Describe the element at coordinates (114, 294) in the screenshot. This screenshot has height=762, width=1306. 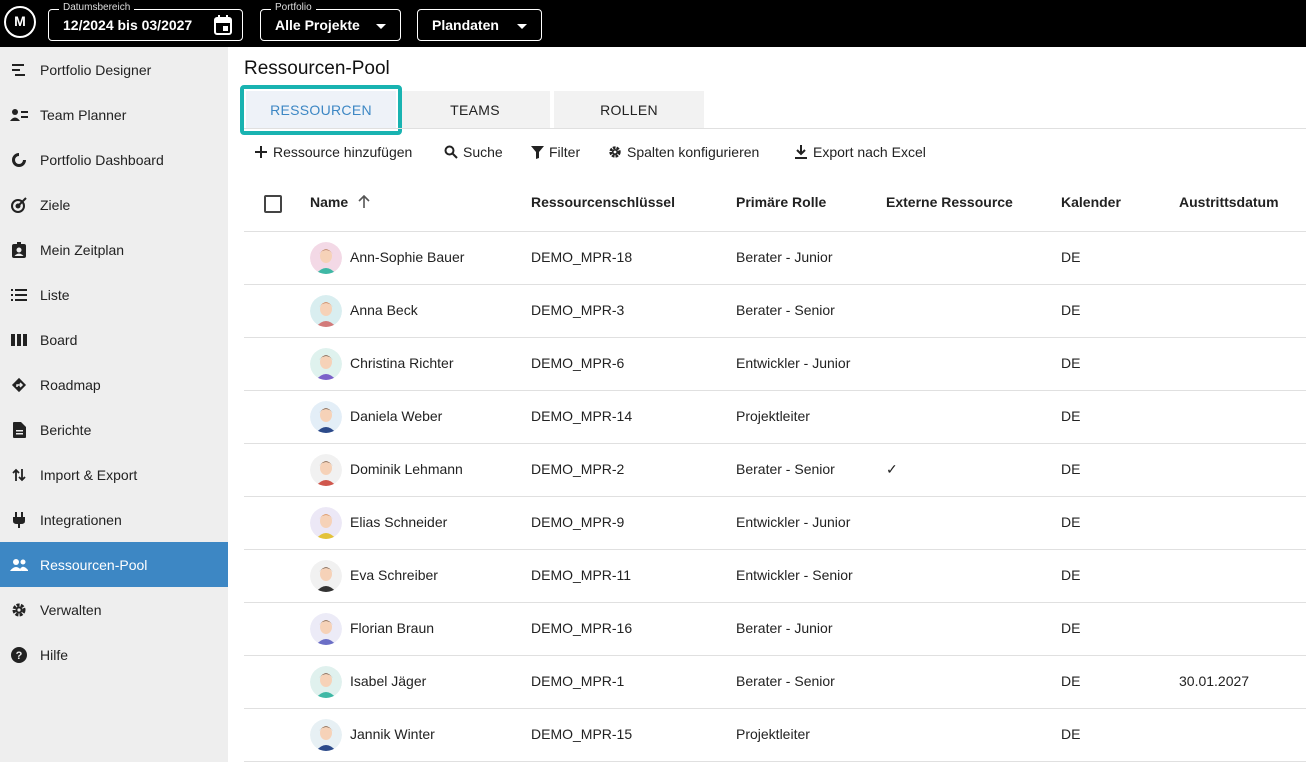
I see `sidebar-item-liste: Liste` at that location.